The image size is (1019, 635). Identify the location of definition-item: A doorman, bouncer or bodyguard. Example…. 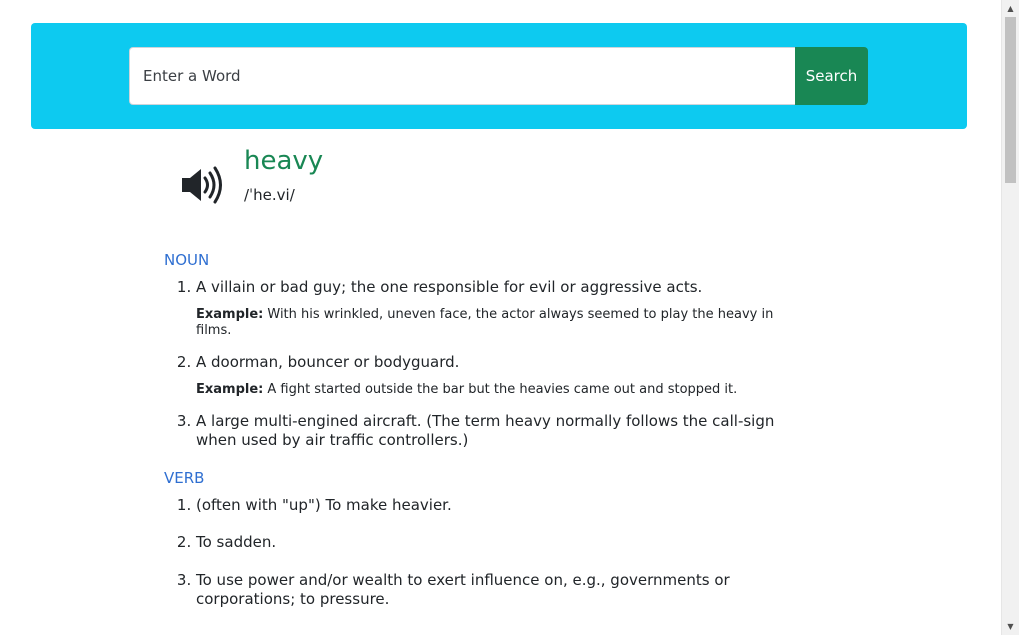
(520, 375).